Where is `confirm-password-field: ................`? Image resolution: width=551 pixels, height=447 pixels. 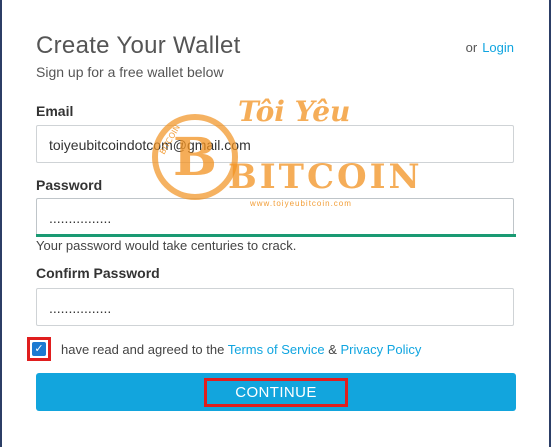 confirm-password-field: ................ is located at coordinates (275, 307).